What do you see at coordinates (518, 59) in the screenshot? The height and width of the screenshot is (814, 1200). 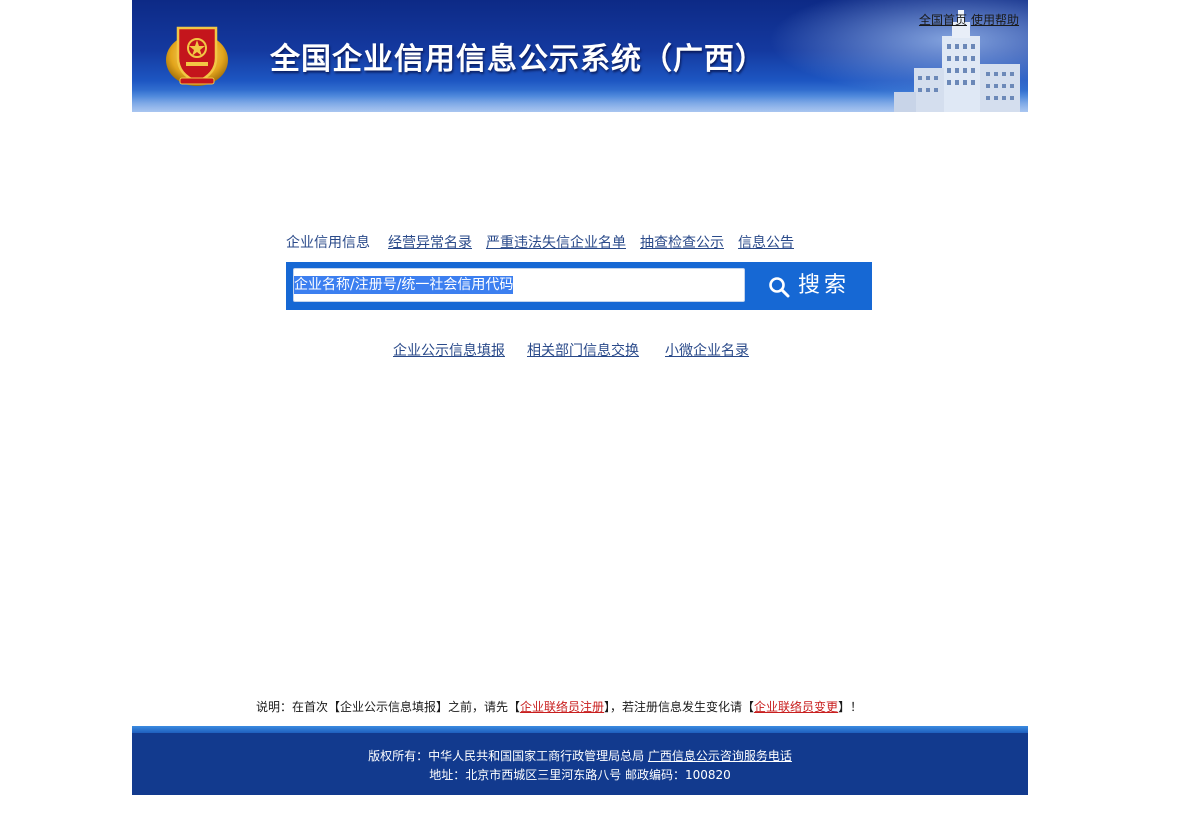 I see `site-title: 全国企业信用信息公示系统（广西）` at bounding box center [518, 59].